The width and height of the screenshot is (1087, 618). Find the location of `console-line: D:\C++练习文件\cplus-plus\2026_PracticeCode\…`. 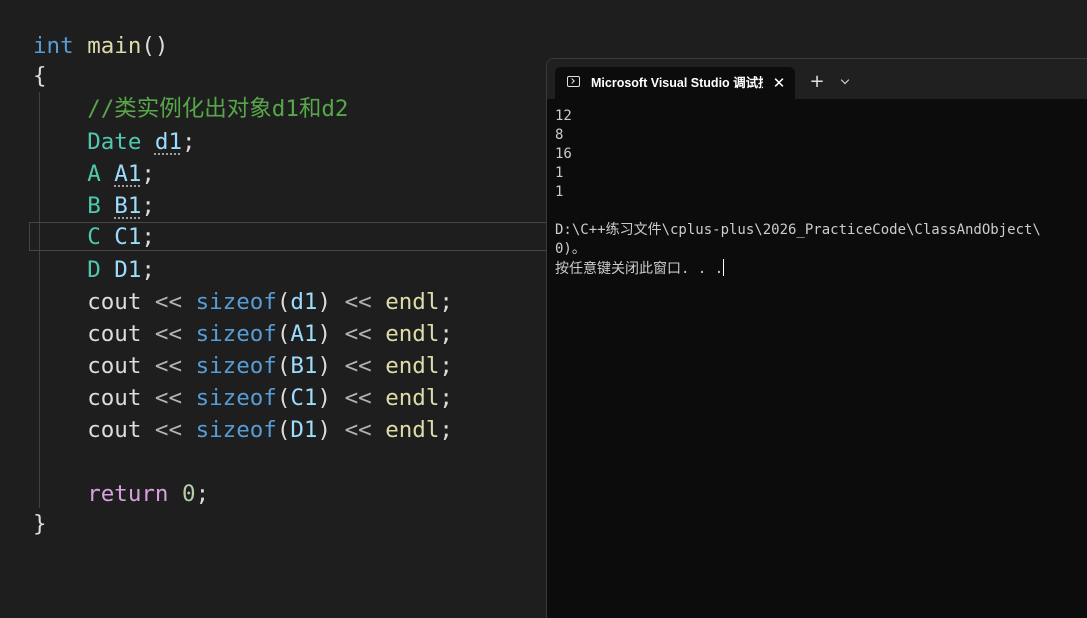

console-line: D:\C++练习文件\cplus-plus\2026_PracticeCode\… is located at coordinates (798, 230).